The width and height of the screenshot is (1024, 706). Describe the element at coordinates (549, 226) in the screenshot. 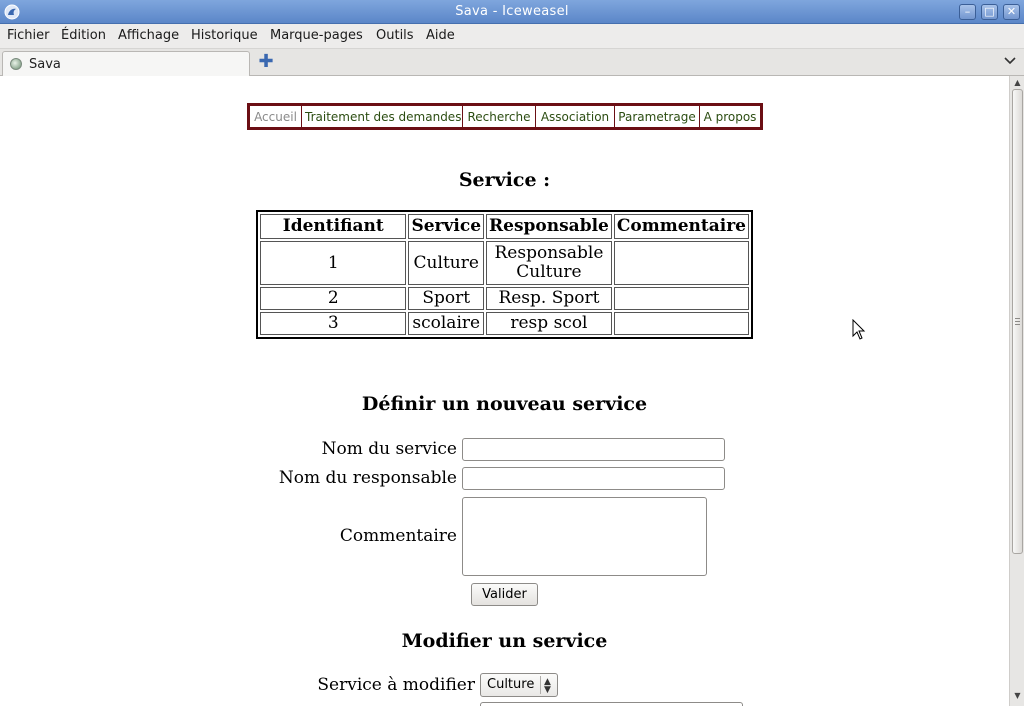

I see `col-responsable: Responsable` at that location.